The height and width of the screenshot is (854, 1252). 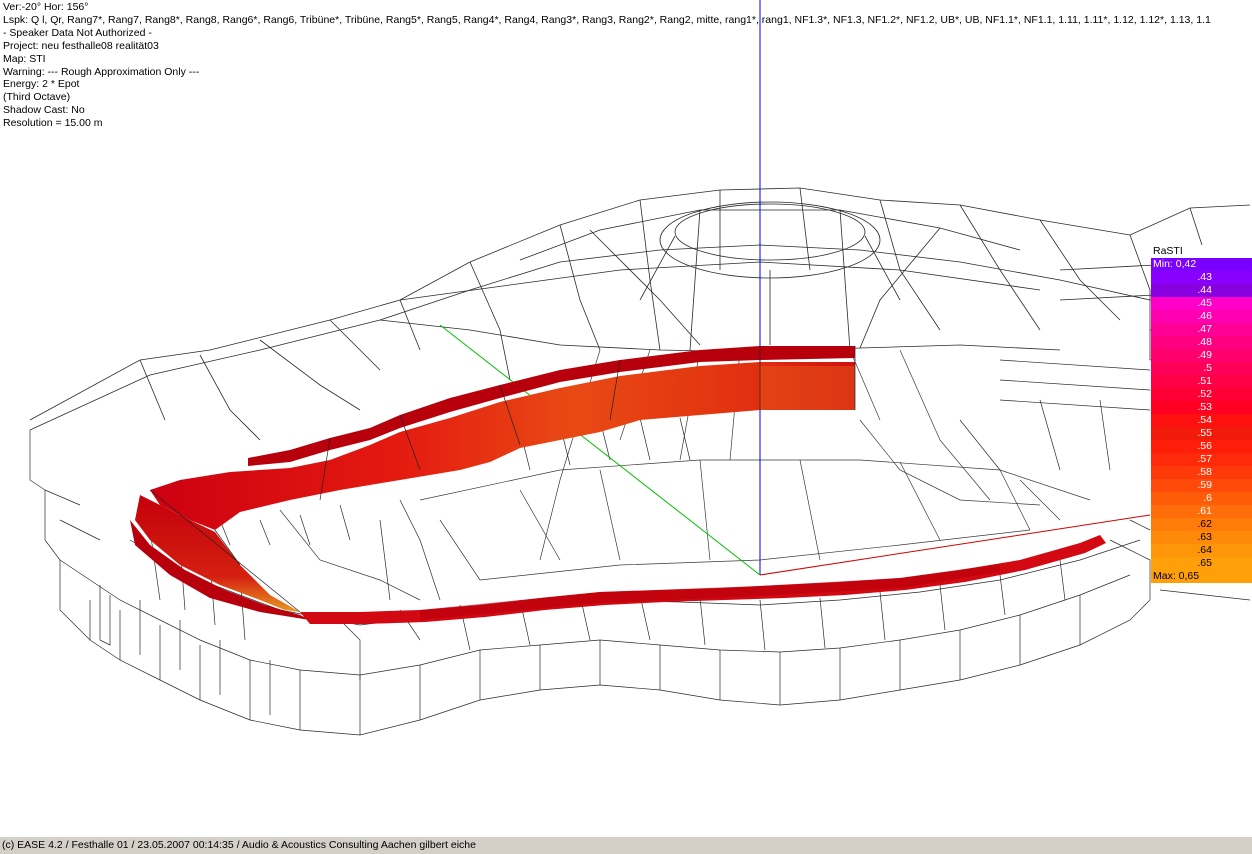 What do you see at coordinates (1201, 368) in the screenshot?
I see `legend-step: .5` at bounding box center [1201, 368].